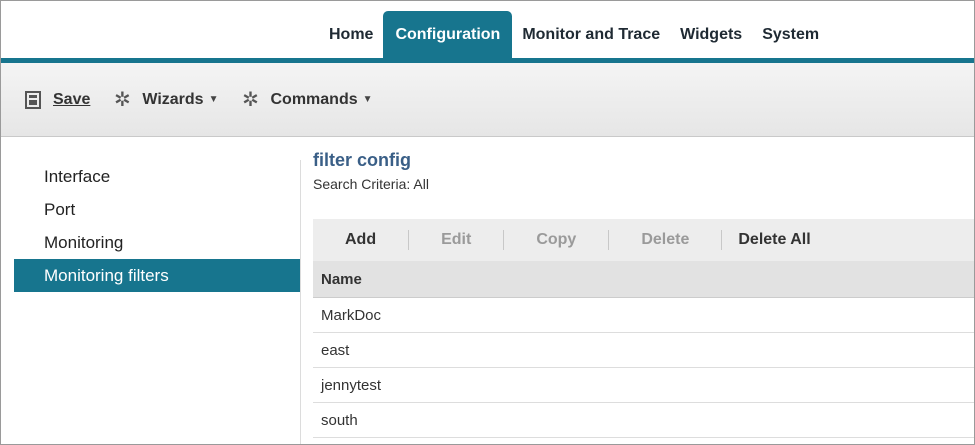 The width and height of the screenshot is (975, 445). Describe the element at coordinates (591, 34) in the screenshot. I see `tab-monitor-and-trace: Monitor and Trace` at that location.